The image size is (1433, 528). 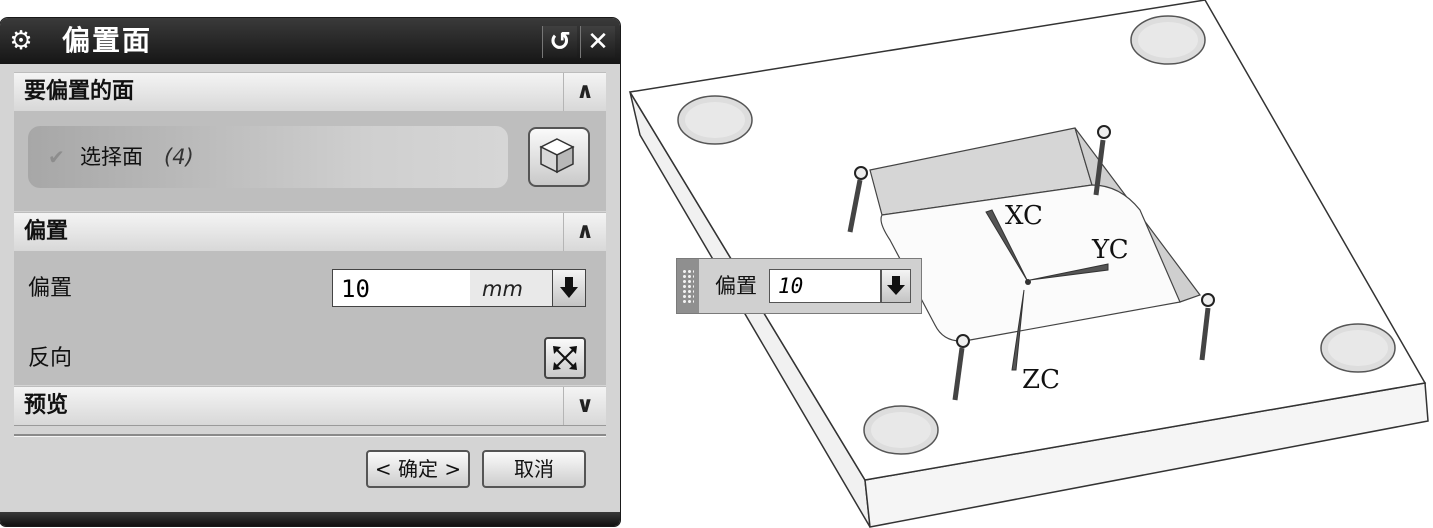 What do you see at coordinates (310, 435) in the screenshot?
I see `divider` at bounding box center [310, 435].